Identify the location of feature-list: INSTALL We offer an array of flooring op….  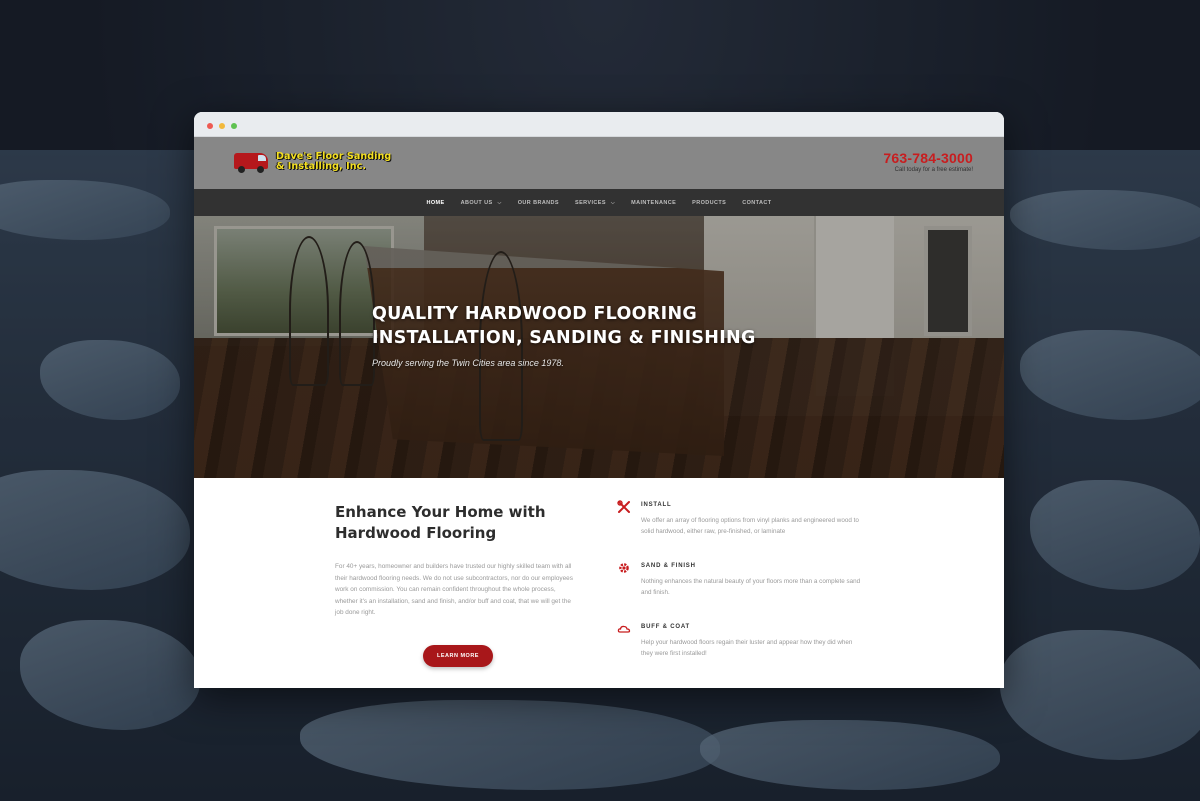
(738, 592).